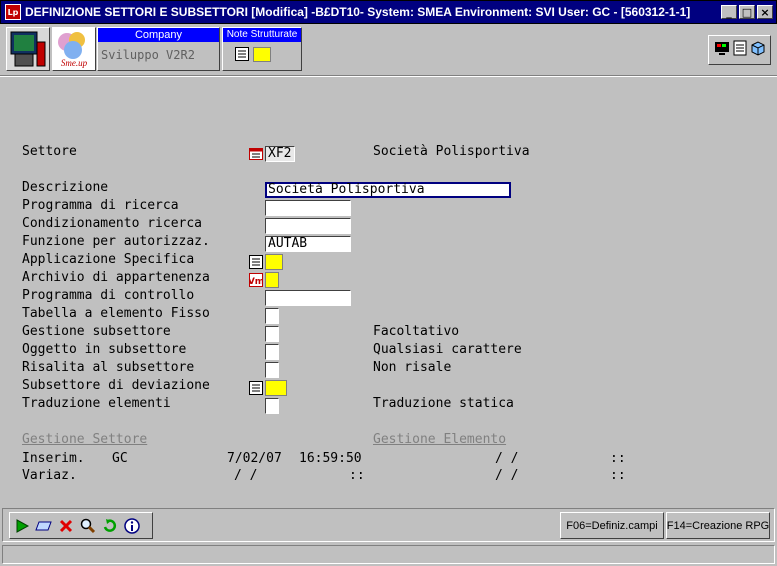  I want to click on gestione-elemento-header: Gestione Elemento, so click(440, 439).